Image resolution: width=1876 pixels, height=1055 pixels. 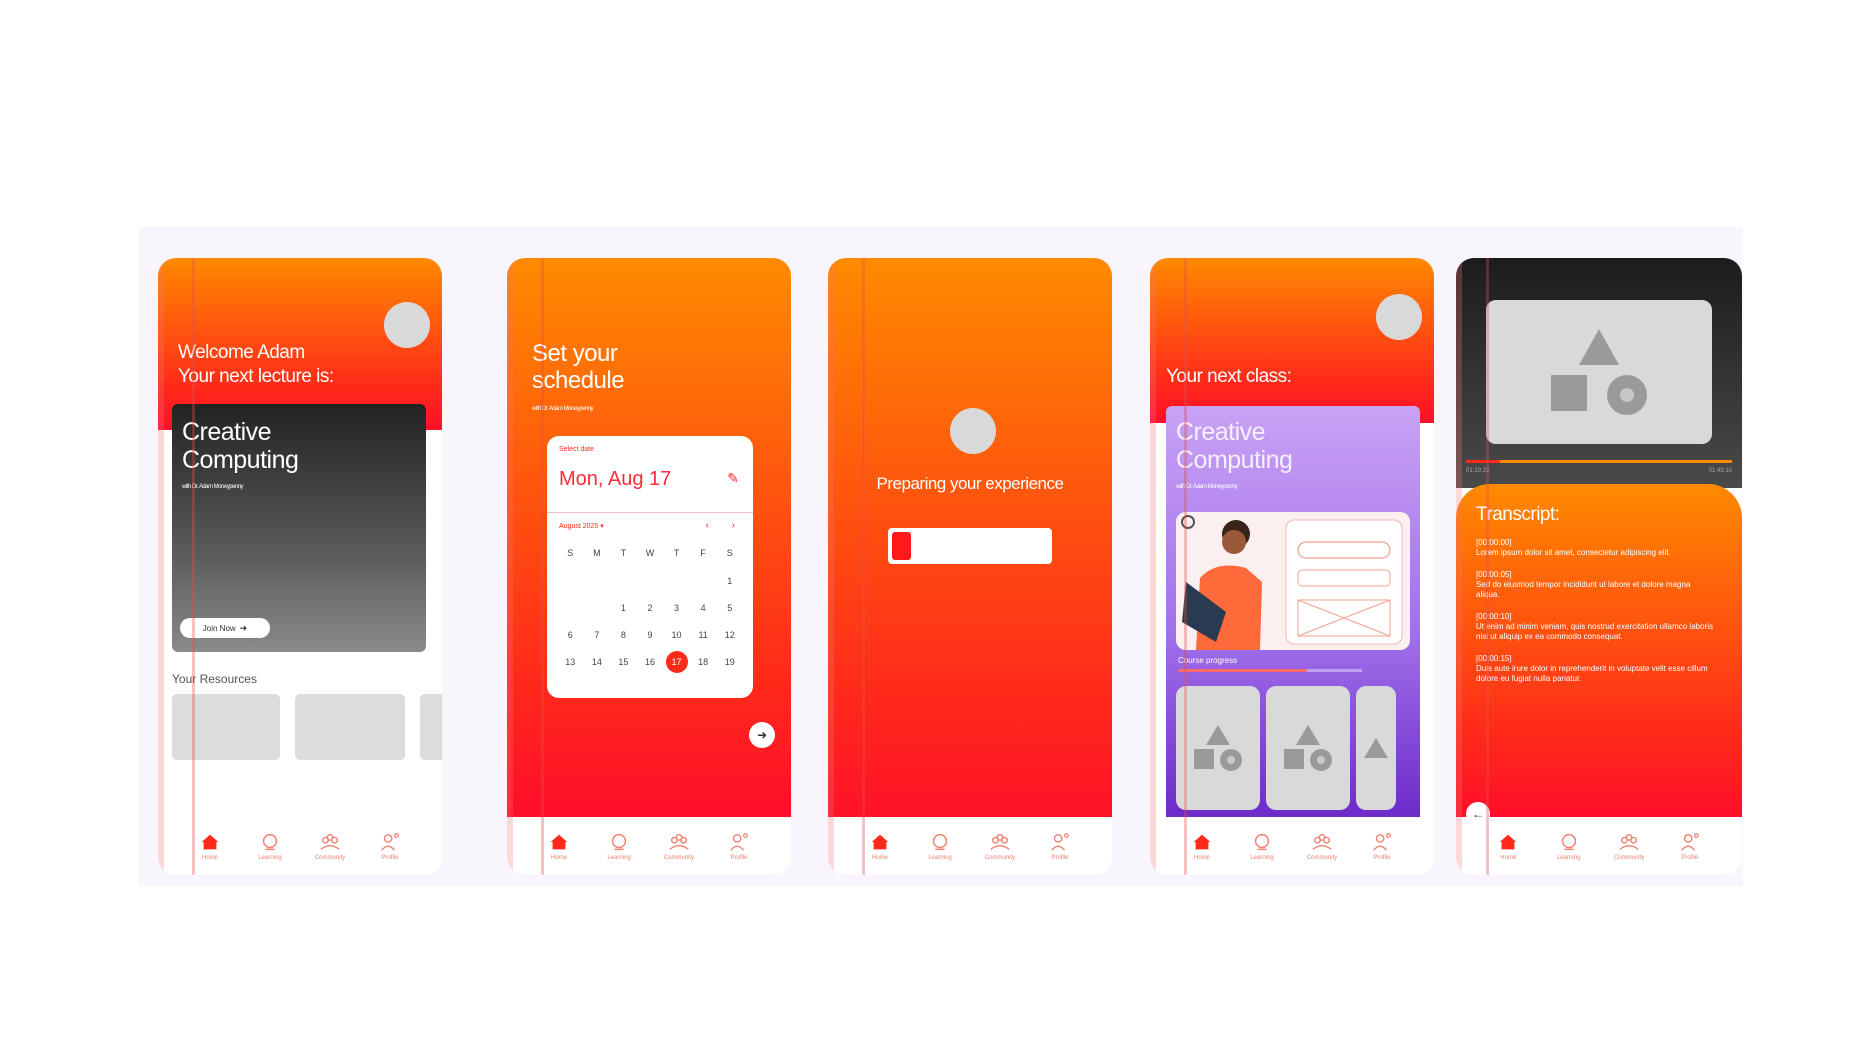 I want to click on student-illustration, so click(x=1293, y=581).